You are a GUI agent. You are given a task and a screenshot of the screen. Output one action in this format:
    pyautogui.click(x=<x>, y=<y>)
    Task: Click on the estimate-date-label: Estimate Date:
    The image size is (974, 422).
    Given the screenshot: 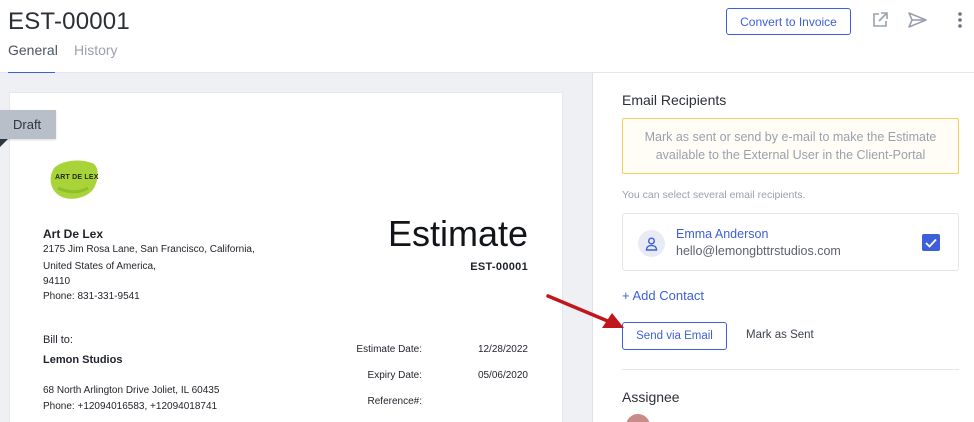 What is the action you would take?
    pyautogui.click(x=389, y=349)
    